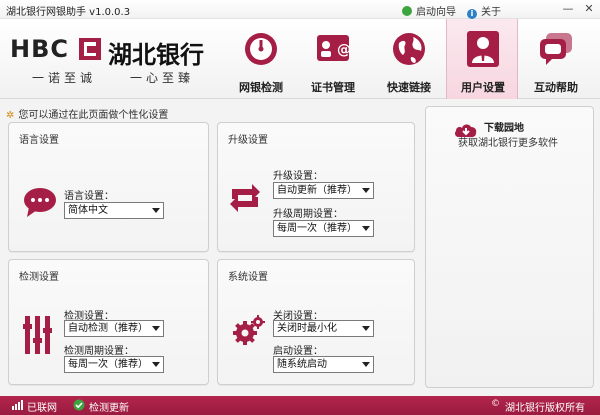 The width and height of the screenshot is (600, 415). Describe the element at coordinates (68, 12) in the screenshot. I see `app-title: 湖北银行网银助手 v1.0.0.3` at that location.